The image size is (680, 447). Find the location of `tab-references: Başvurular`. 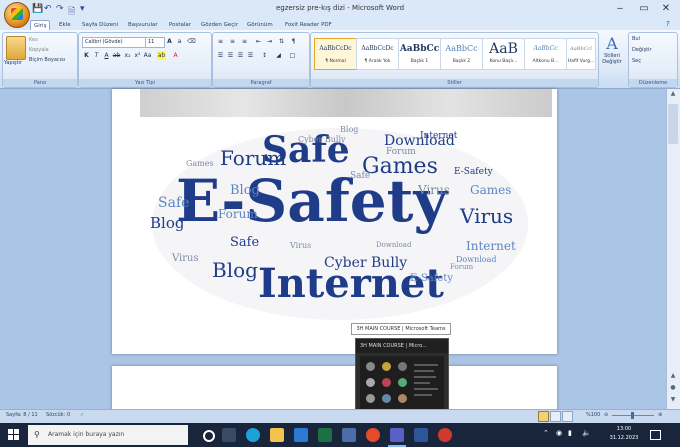

tab-references: Başvurular is located at coordinates (143, 25).